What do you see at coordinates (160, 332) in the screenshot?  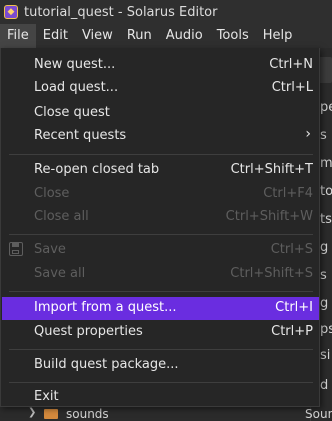 I see `menu-item-quest-properties: Quest properties Ctrl+P` at bounding box center [160, 332].